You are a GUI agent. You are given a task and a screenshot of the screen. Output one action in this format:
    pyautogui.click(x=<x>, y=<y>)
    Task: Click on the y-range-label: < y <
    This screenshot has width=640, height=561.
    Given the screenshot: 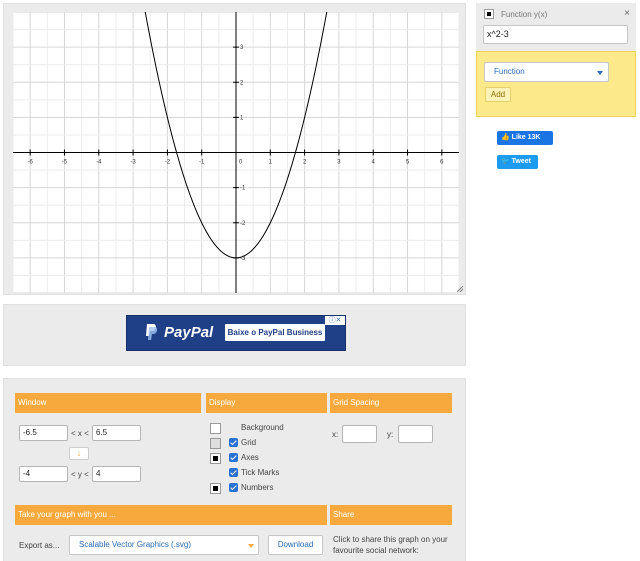 What is the action you would take?
    pyautogui.click(x=80, y=474)
    